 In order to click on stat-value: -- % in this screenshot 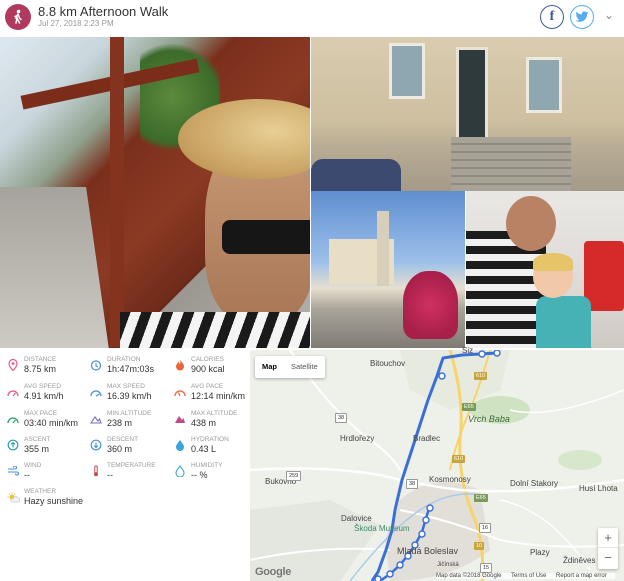, I will do `click(199, 475)`.